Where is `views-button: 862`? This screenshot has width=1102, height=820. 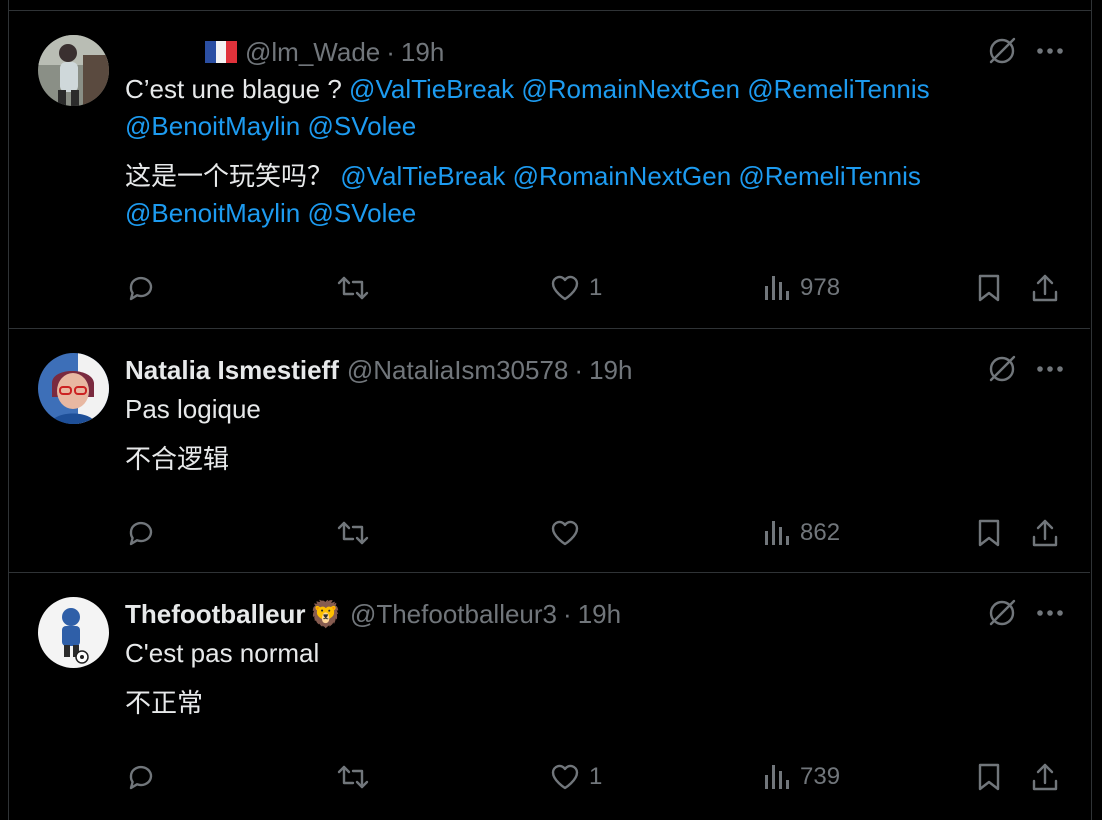
views-button: 862 is located at coordinates (801, 533).